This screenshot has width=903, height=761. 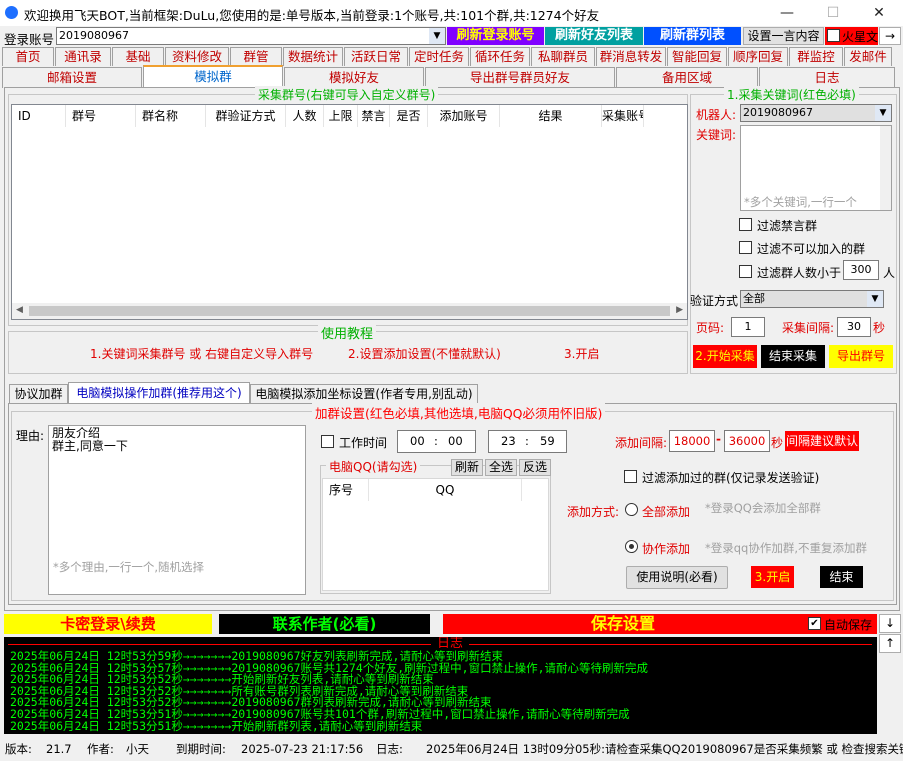 I want to click on tab-timed-task: 定时任务, so click(x=439, y=56).